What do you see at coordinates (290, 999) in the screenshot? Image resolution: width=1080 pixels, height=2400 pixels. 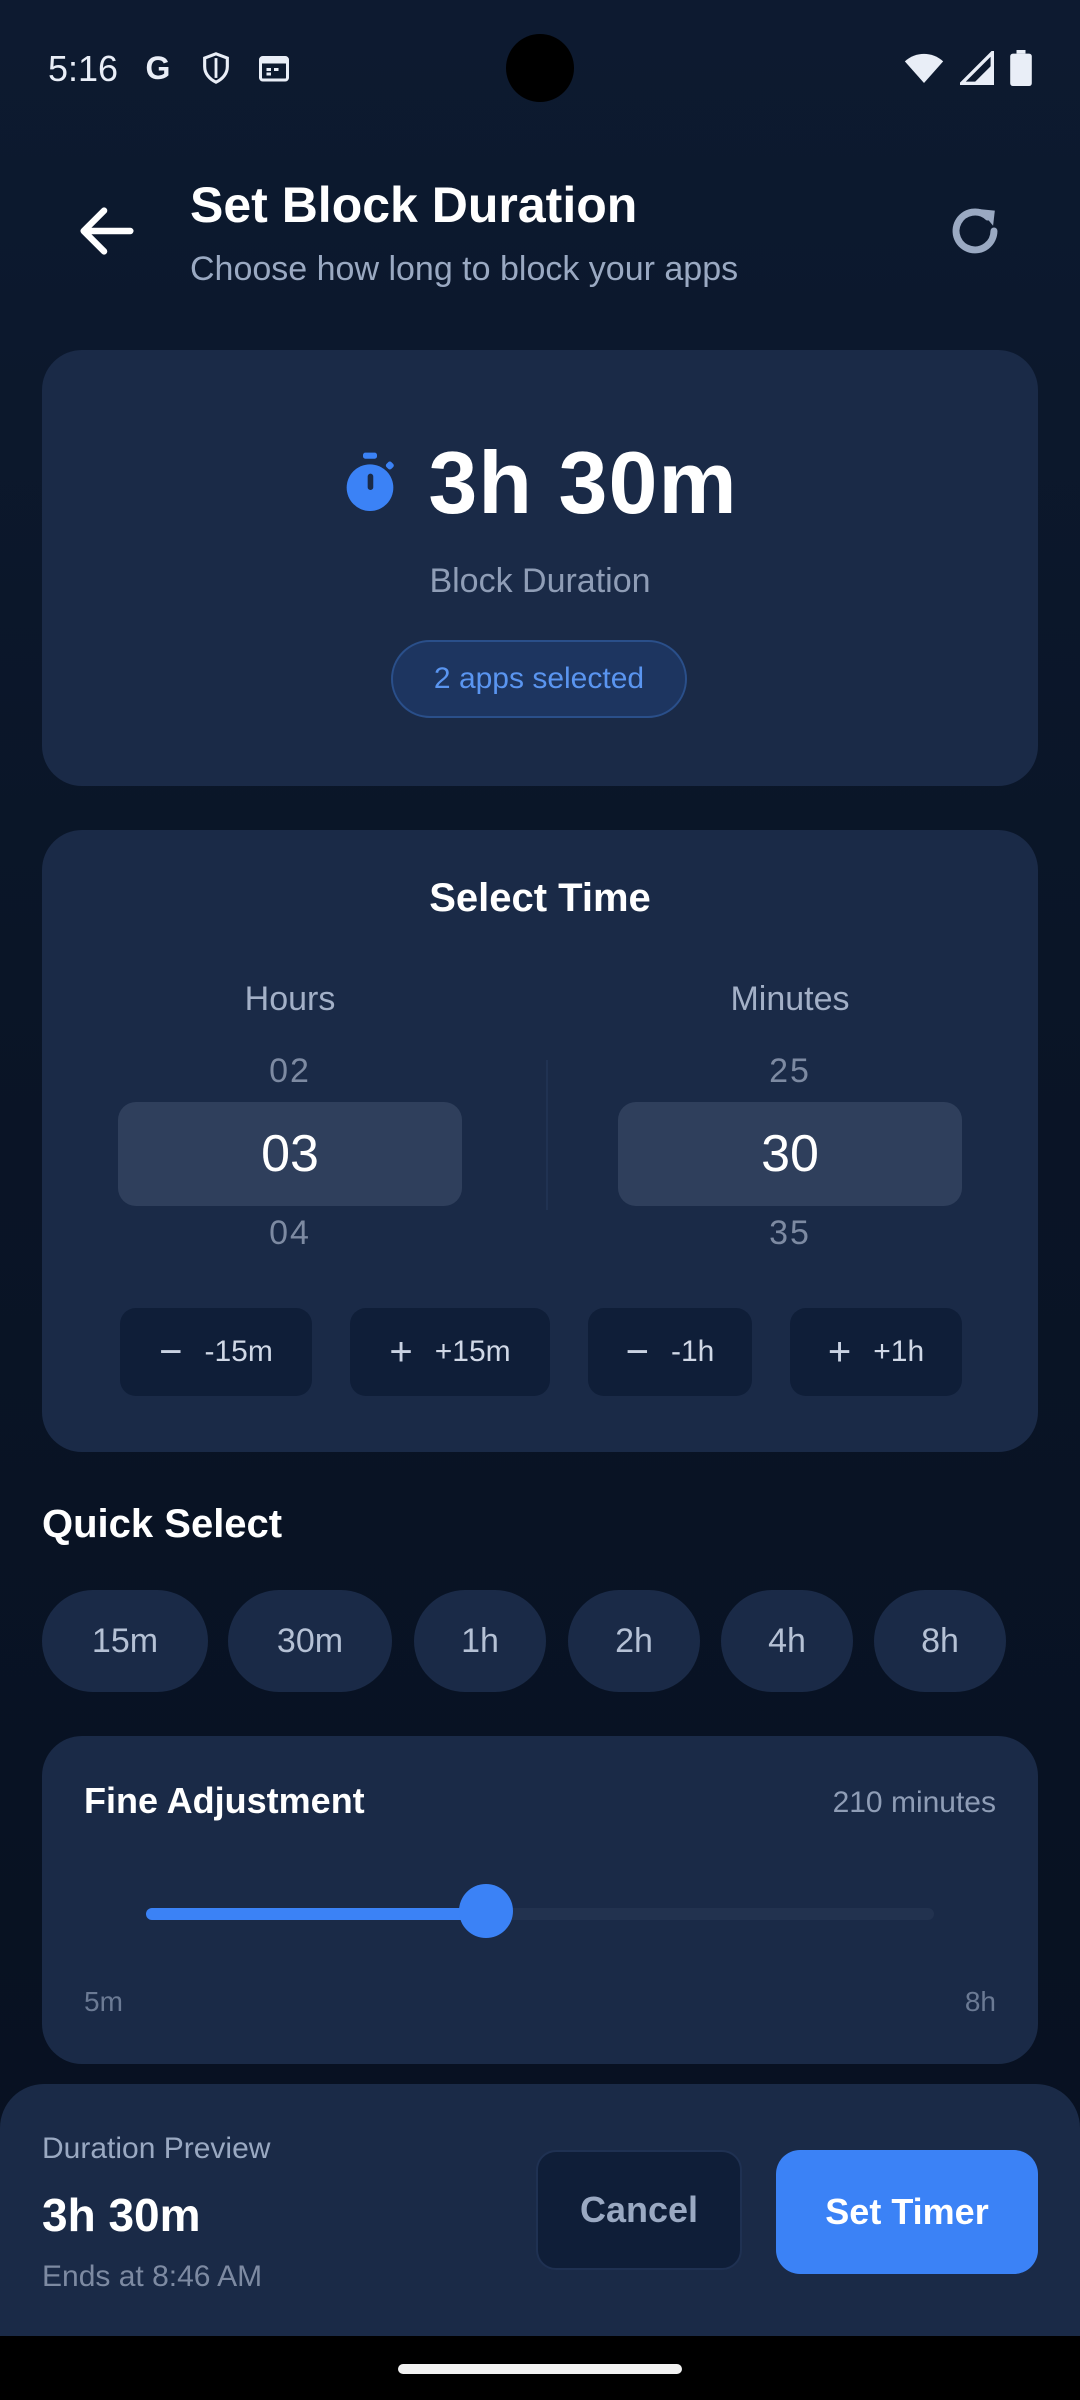 I see `hours-label: Hours` at bounding box center [290, 999].